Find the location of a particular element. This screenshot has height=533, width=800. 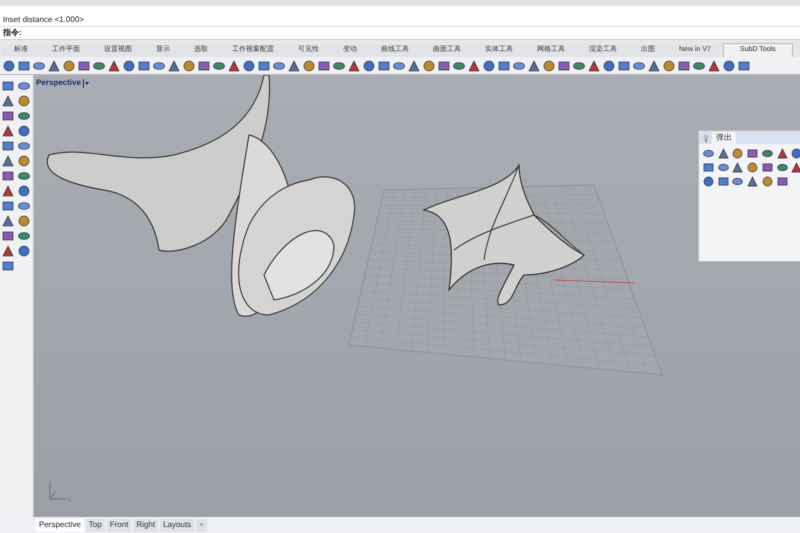

dropdown-caret-icon is located at coordinates (85, 83).